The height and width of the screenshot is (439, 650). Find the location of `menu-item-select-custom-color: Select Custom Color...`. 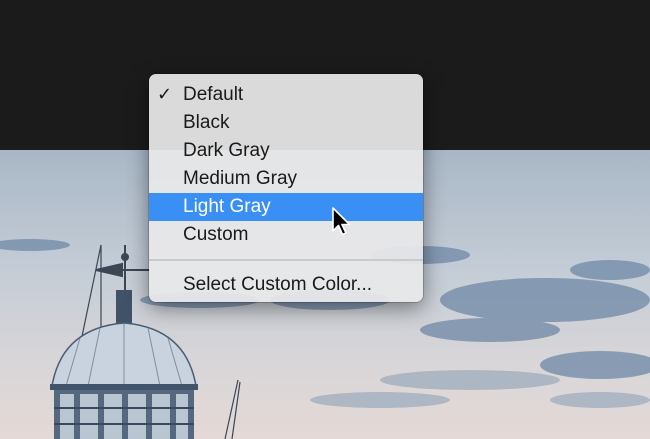

menu-item-select-custom-color: Select Custom Color... is located at coordinates (286, 285).